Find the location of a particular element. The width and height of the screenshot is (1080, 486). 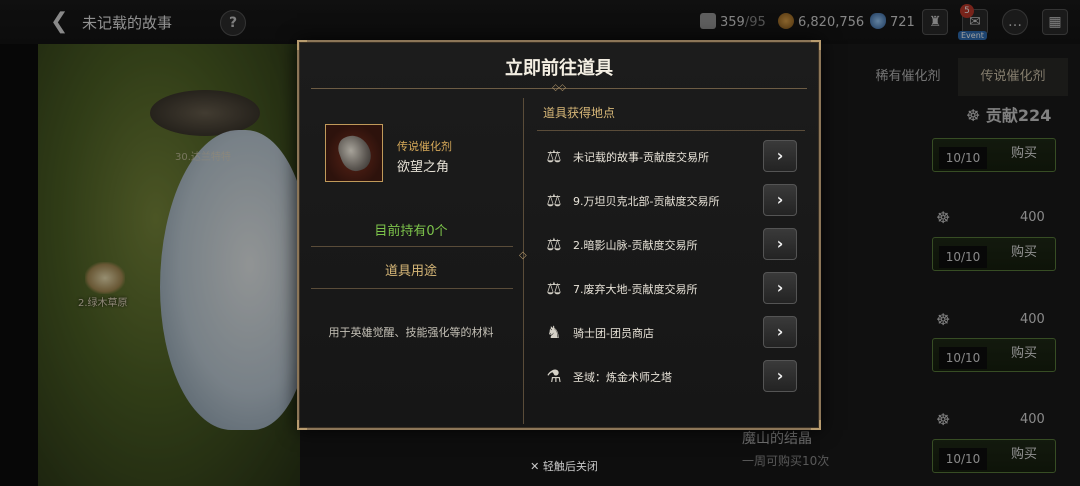

source-label: 骑士团-团员商店 is located at coordinates (613, 333).